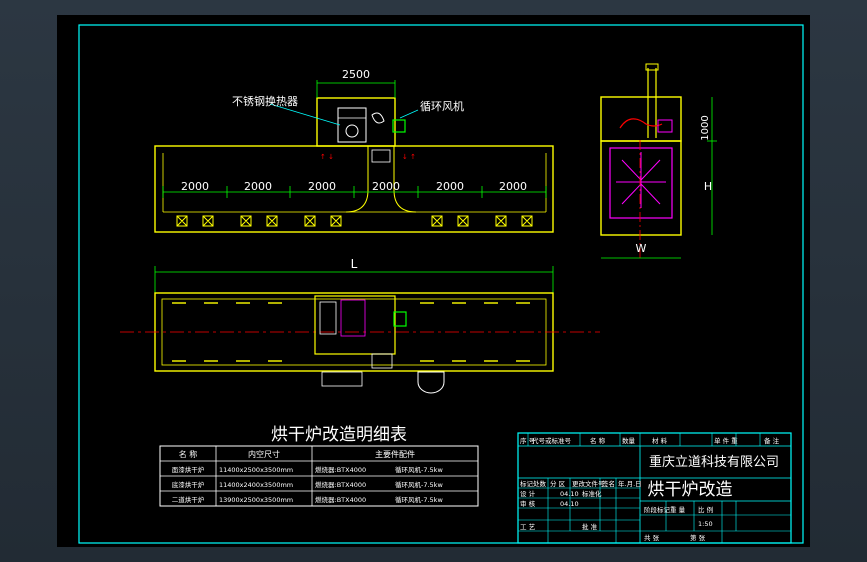 The image size is (867, 562). What do you see at coordinates (657, 509) in the screenshot?
I see `tb-stage: 阶段标记` at bounding box center [657, 509].